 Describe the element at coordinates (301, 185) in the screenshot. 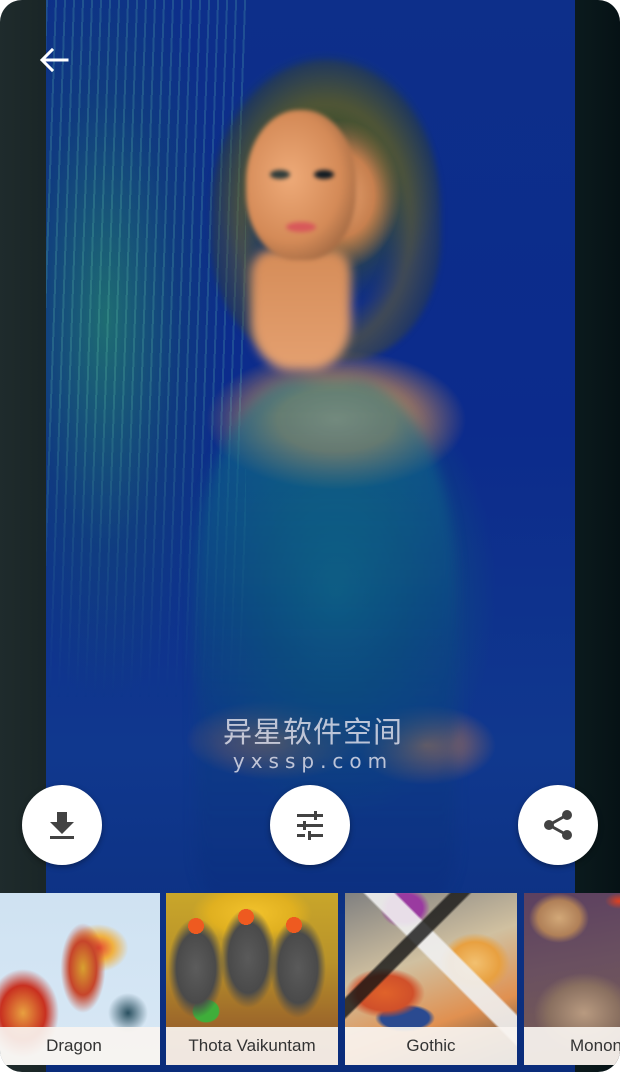

I see `artwork-face` at that location.